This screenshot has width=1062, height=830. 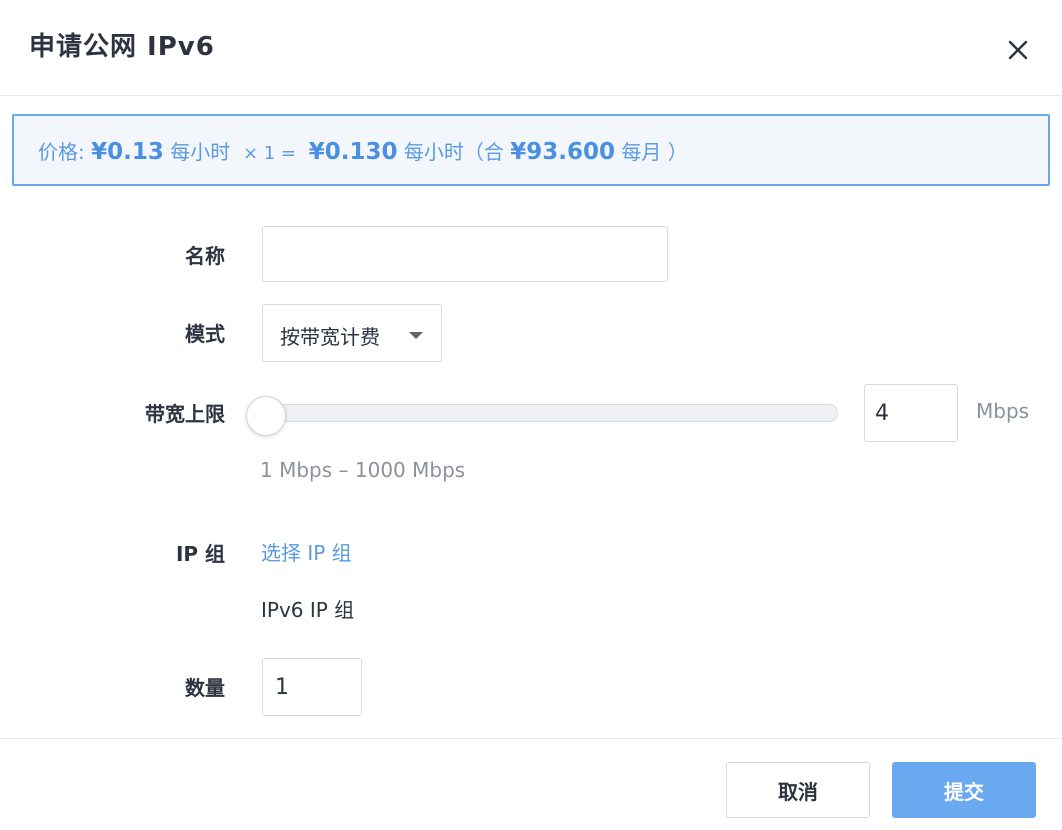 I want to click on mode-select: 按带宽计费, so click(x=352, y=333).